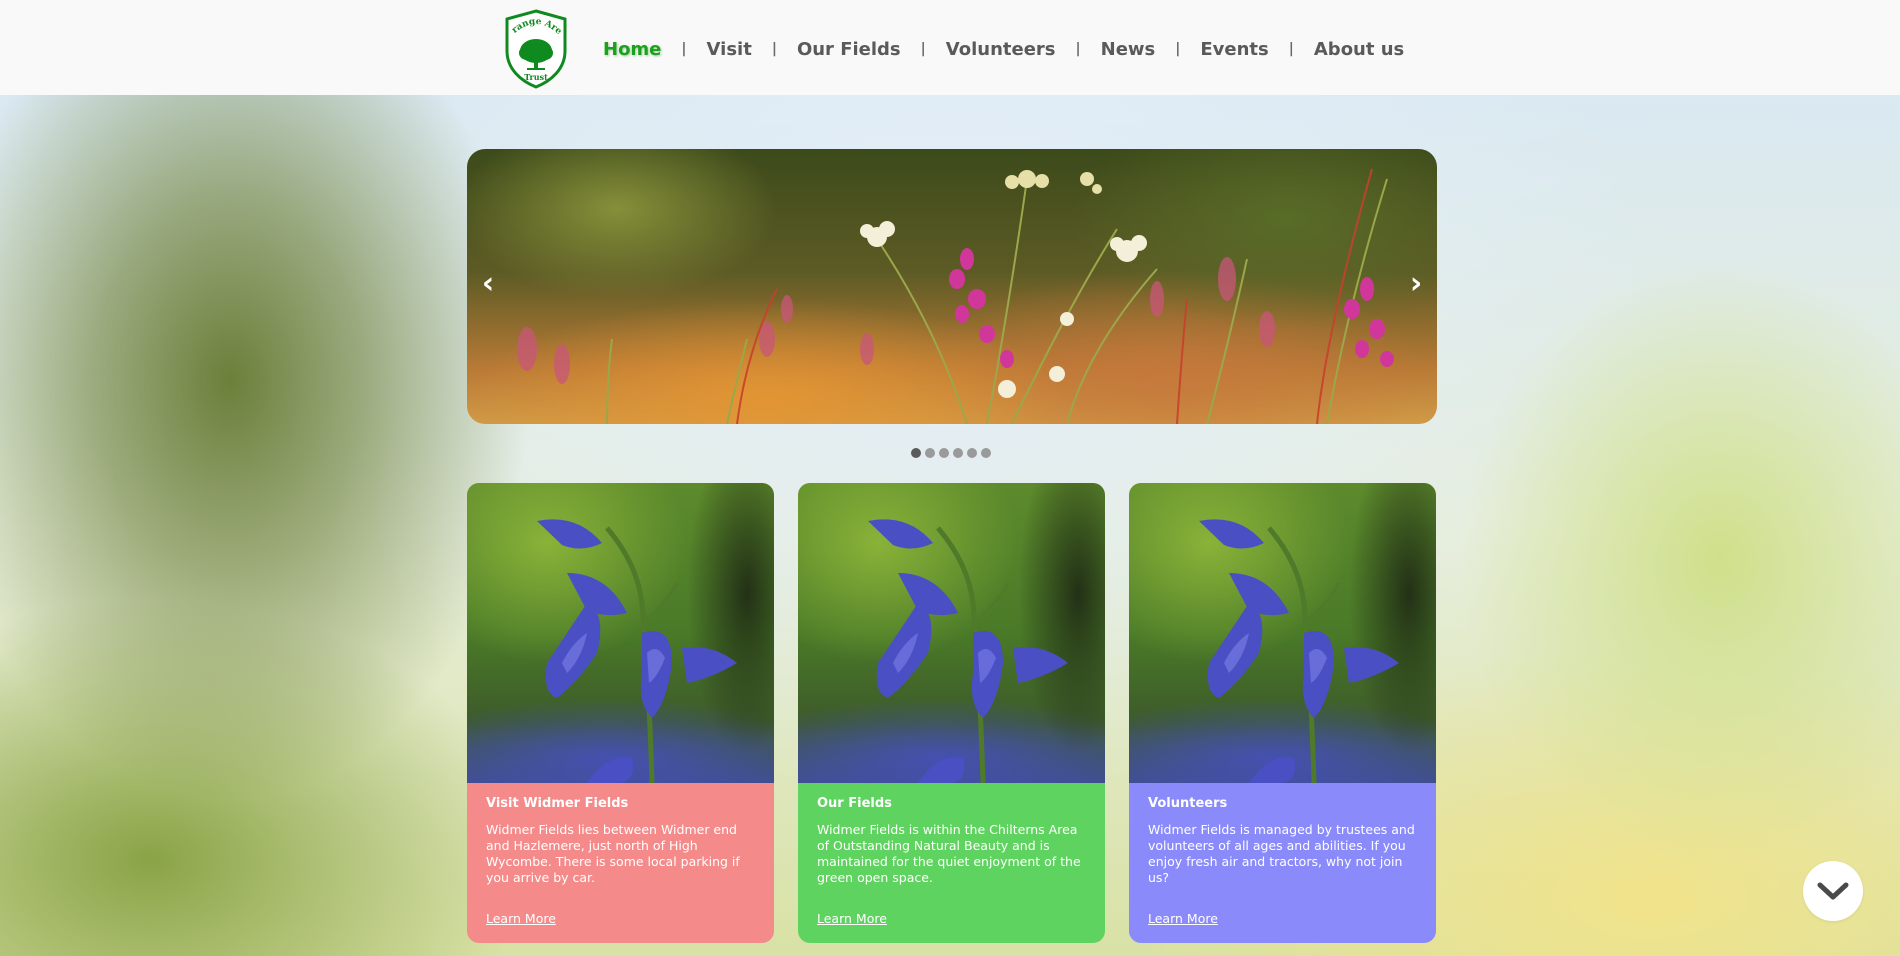 Image resolution: width=1900 pixels, height=956 pixels. What do you see at coordinates (1359, 49) in the screenshot?
I see `nav-about-us: About us` at bounding box center [1359, 49].